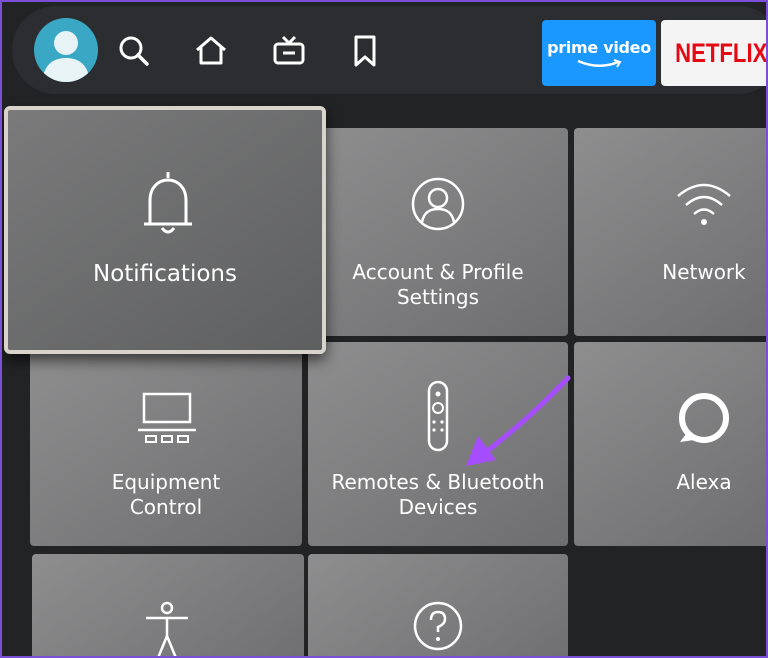  I want to click on help-tile, so click(438, 605).